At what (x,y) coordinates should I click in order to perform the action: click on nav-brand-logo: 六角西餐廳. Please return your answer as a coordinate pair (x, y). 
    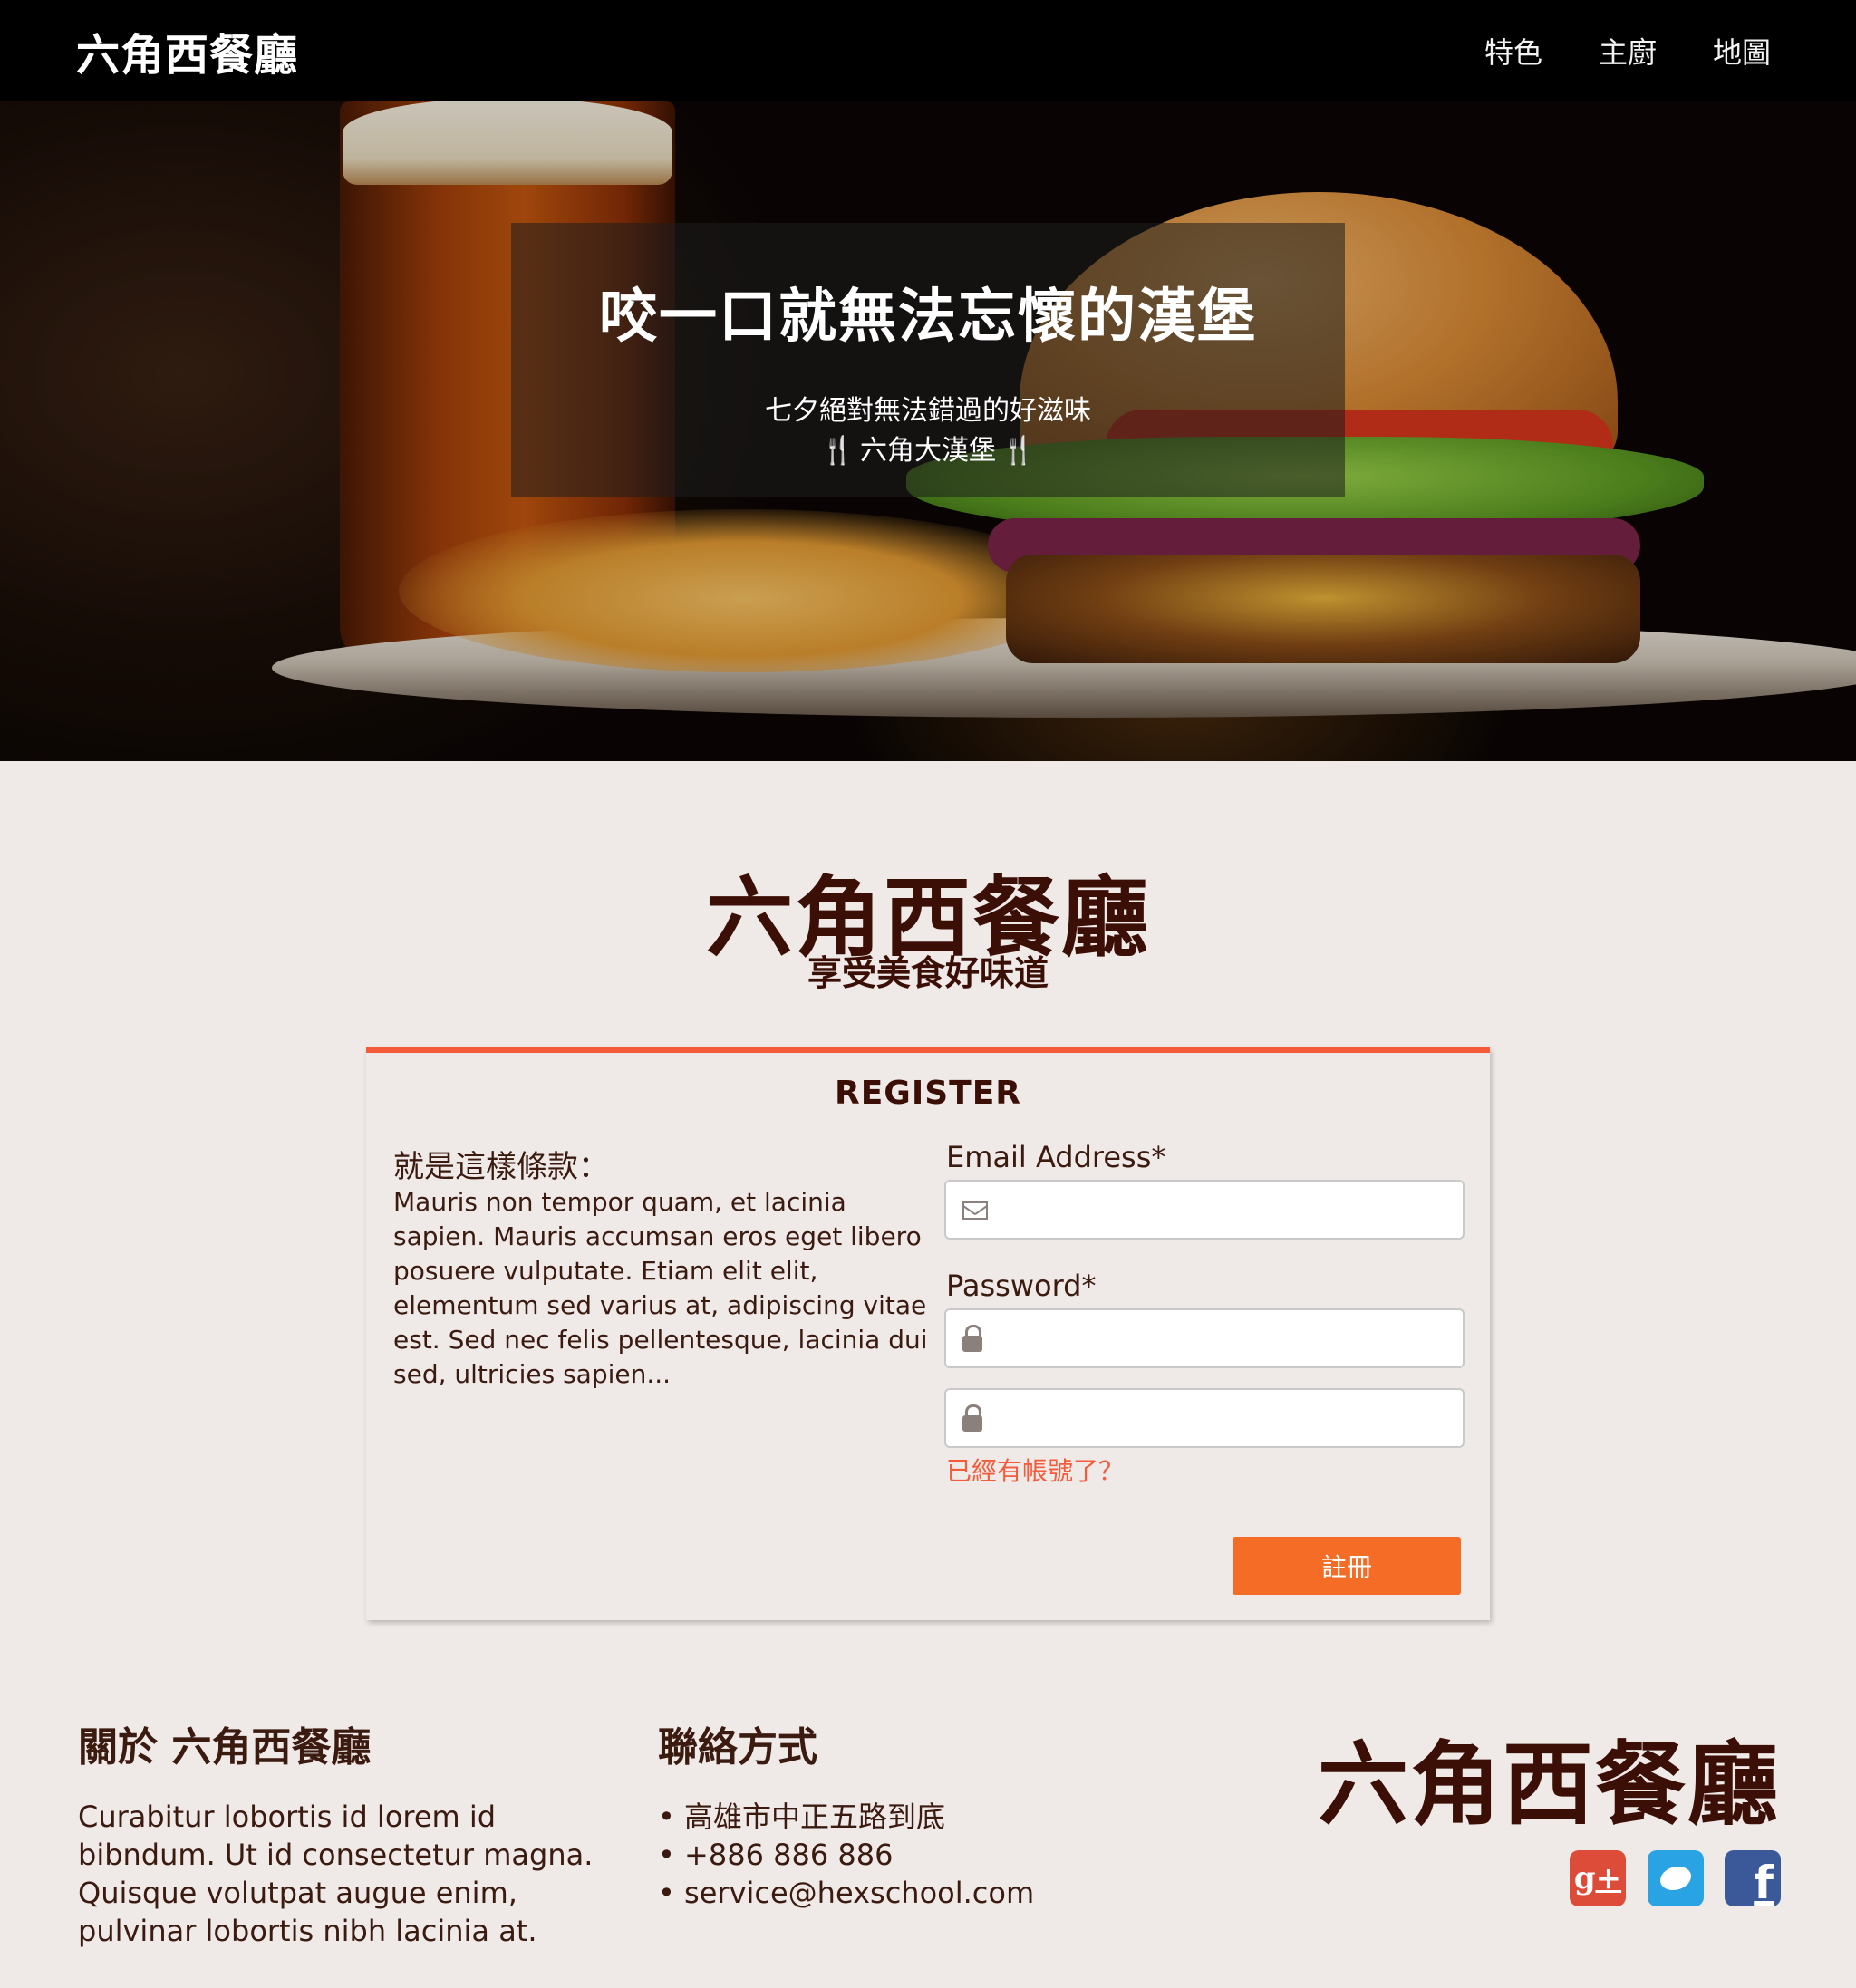
    Looking at the image, I should click on (187, 50).